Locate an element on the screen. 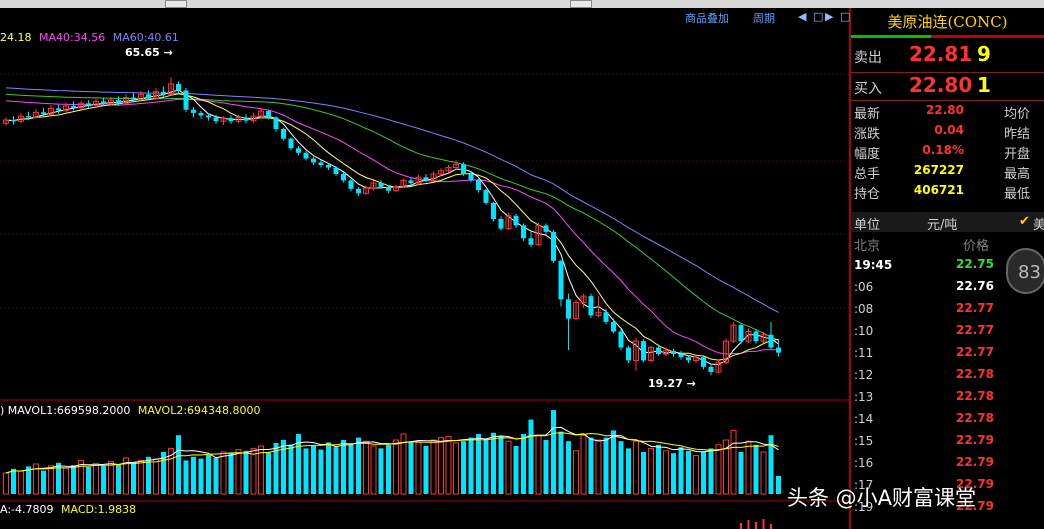 The height and width of the screenshot is (529, 1044). tick-time: :06 is located at coordinates (864, 287).